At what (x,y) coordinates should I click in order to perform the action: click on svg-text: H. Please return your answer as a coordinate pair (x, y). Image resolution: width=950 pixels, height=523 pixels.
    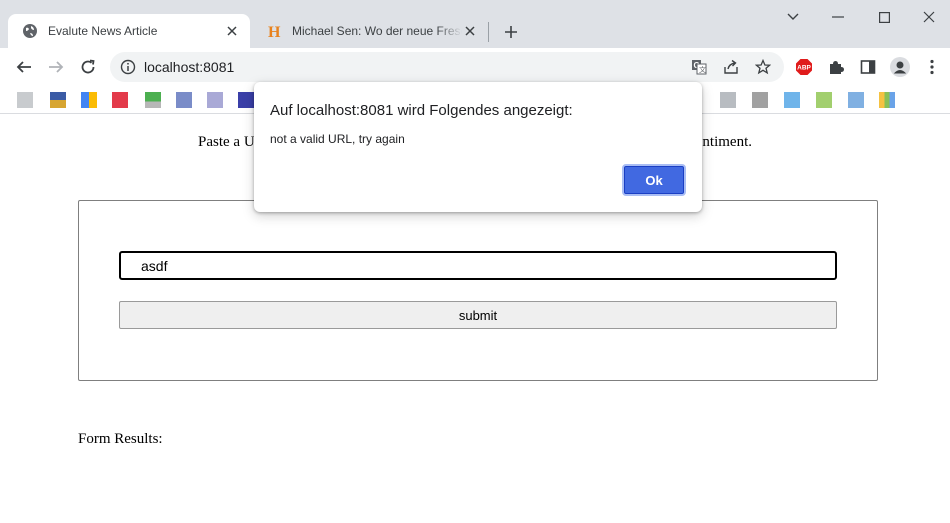
    Looking at the image, I should click on (274, 31).